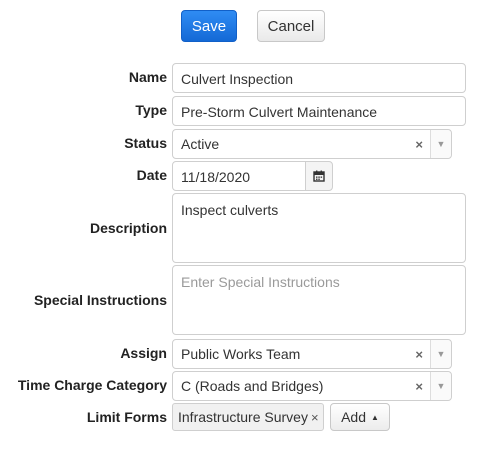 Image resolution: width=500 pixels, height=457 pixels. What do you see at coordinates (312, 144) in the screenshot?
I see `status-select: Active × ▼` at bounding box center [312, 144].